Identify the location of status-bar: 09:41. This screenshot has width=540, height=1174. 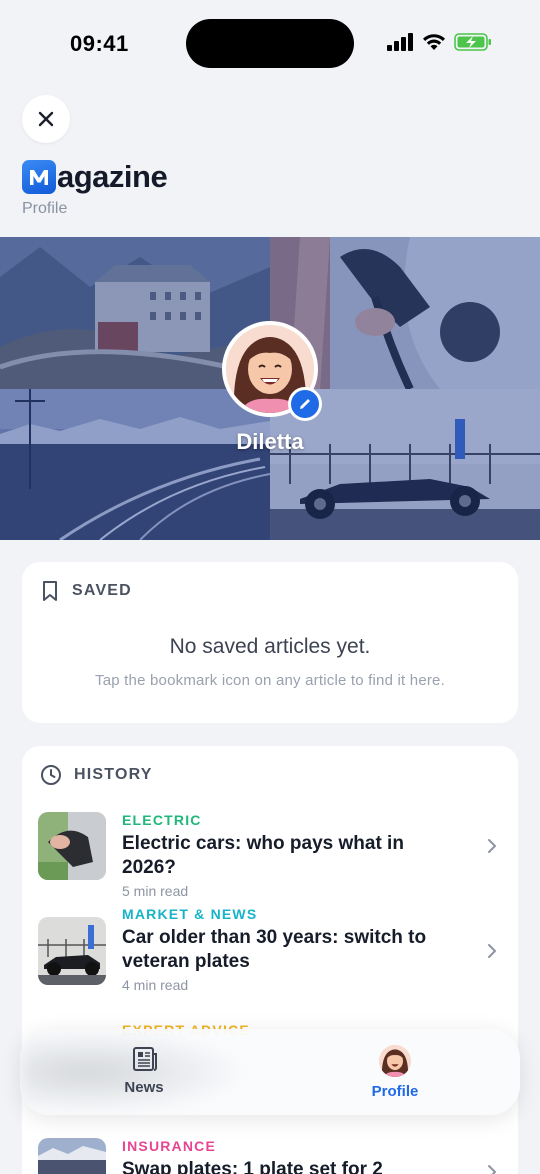
(270, 45).